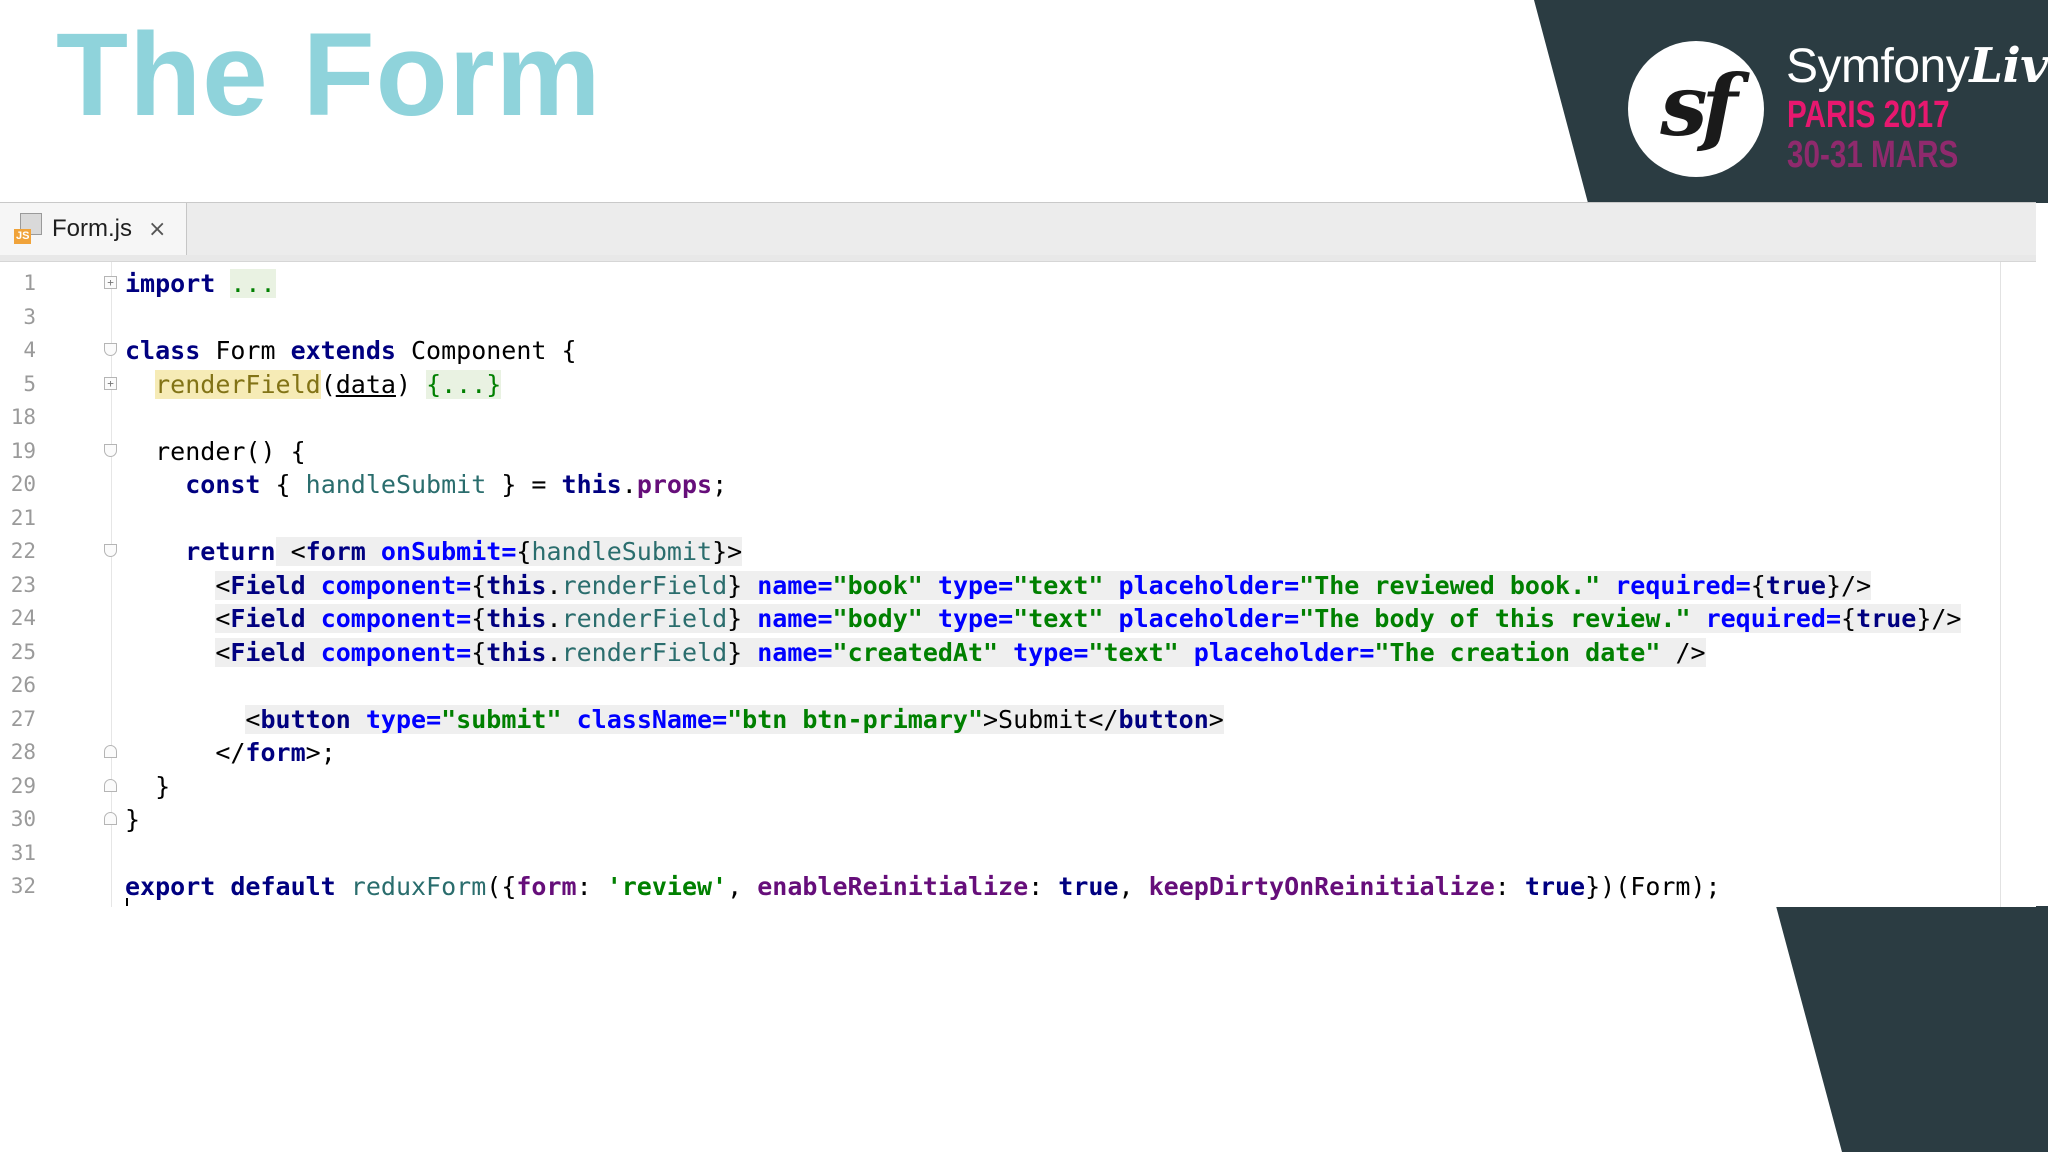 The height and width of the screenshot is (1152, 2048). What do you see at coordinates (275, 752) in the screenshot?
I see `code-text: </form>;` at bounding box center [275, 752].